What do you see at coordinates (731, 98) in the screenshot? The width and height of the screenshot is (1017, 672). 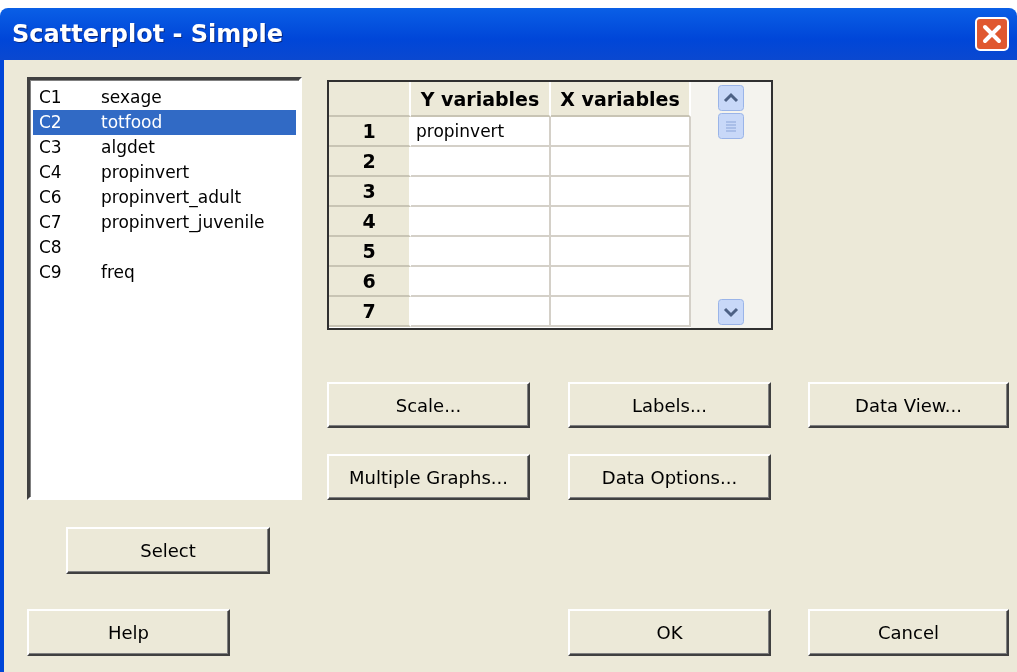 I see `scroll-up-icon` at bounding box center [731, 98].